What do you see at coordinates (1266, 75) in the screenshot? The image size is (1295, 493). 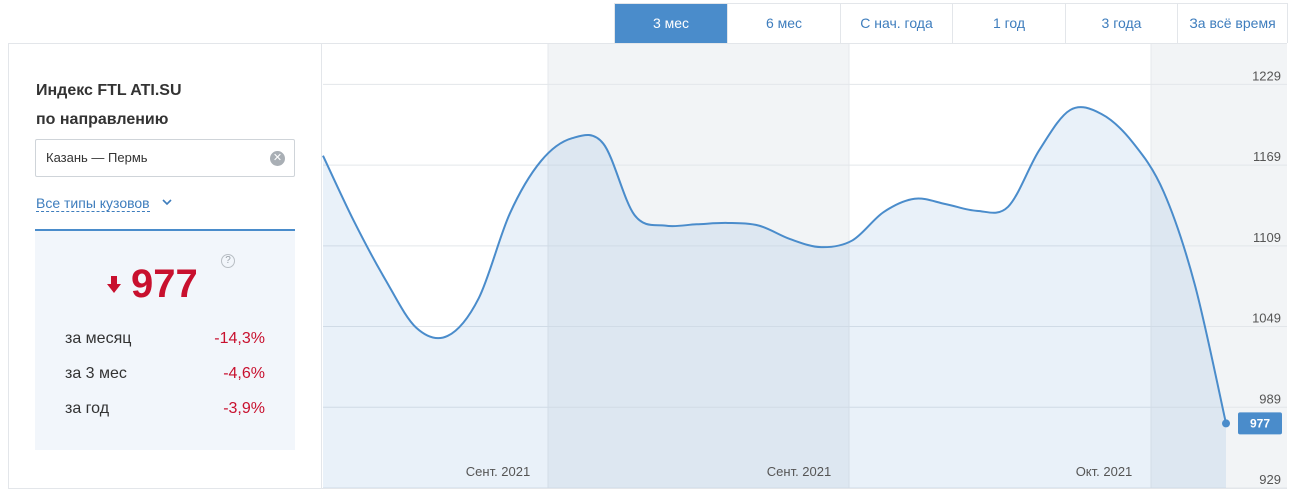 I see `y-tick-label: 1229` at bounding box center [1266, 75].